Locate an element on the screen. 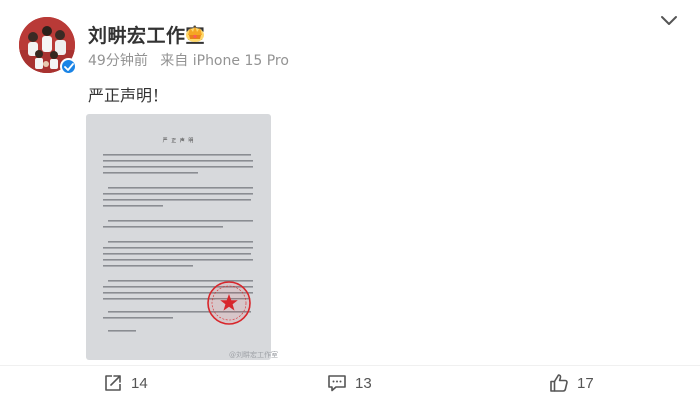  post-time: 49分钟前 is located at coordinates (118, 61).